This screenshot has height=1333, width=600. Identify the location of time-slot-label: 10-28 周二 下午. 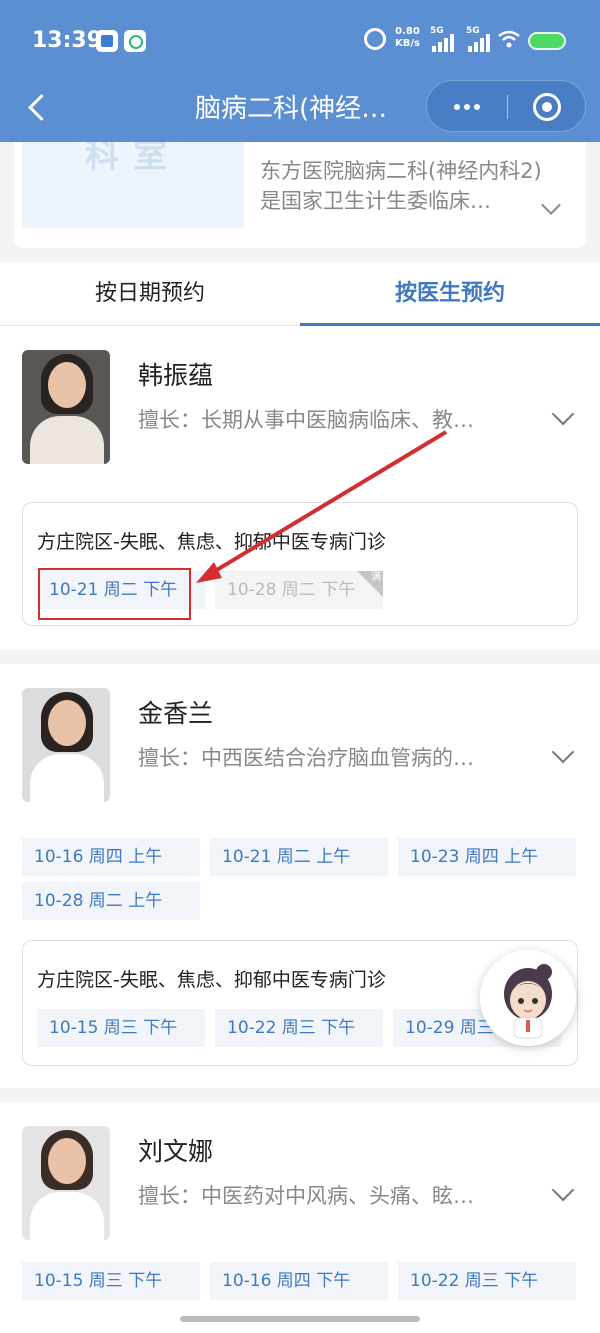
(291, 590).